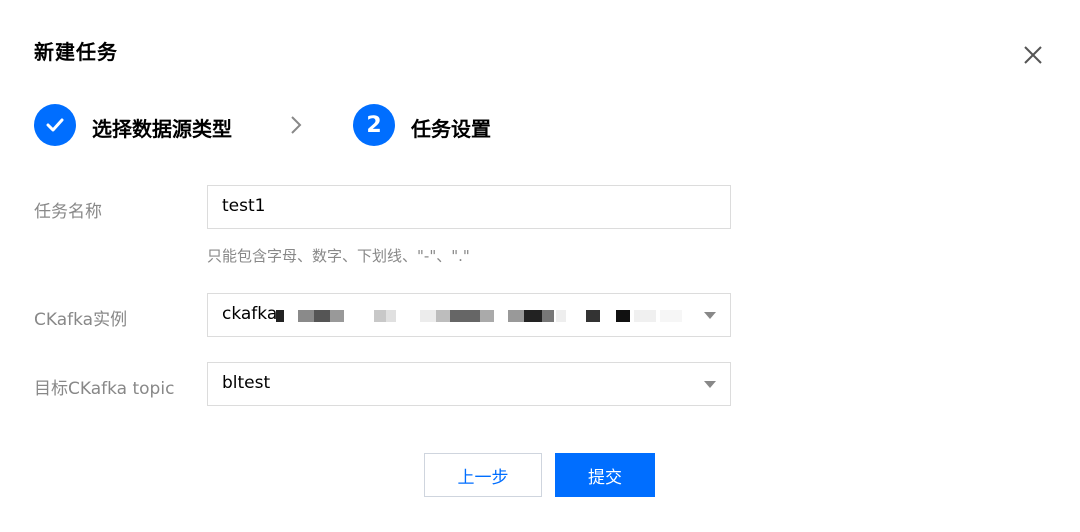  What do you see at coordinates (469, 207) in the screenshot?
I see `task-name-input: test1` at bounding box center [469, 207].